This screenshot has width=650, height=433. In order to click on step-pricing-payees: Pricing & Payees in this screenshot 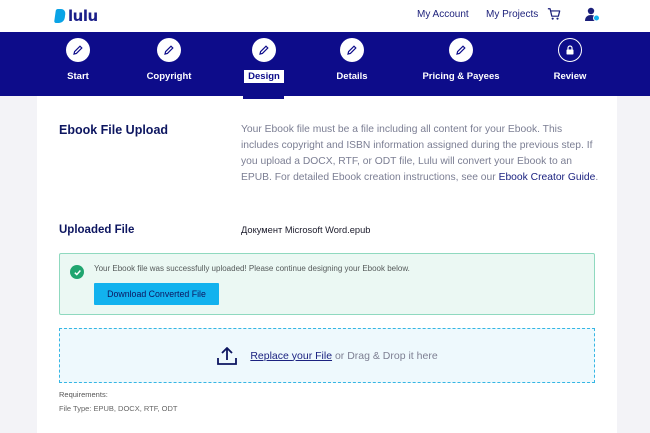, I will do `click(461, 61)`.